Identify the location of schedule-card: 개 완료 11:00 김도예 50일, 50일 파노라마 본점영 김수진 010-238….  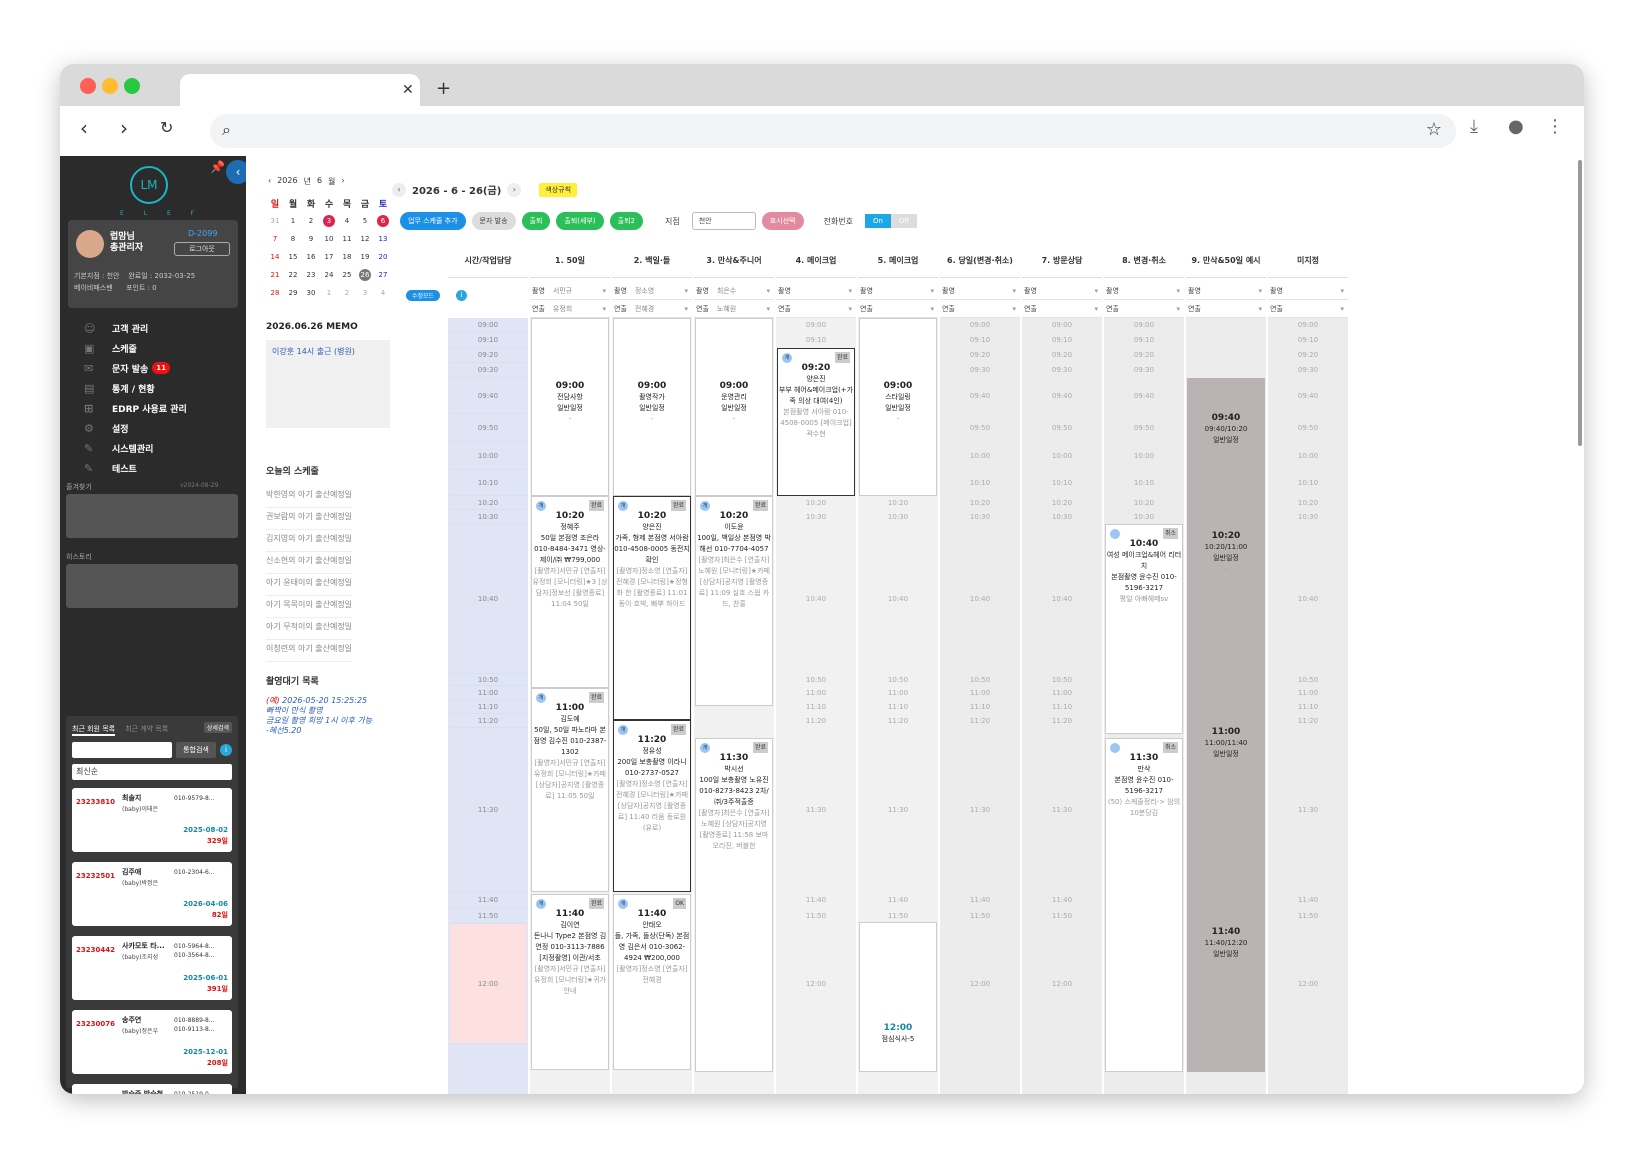
(570, 790).